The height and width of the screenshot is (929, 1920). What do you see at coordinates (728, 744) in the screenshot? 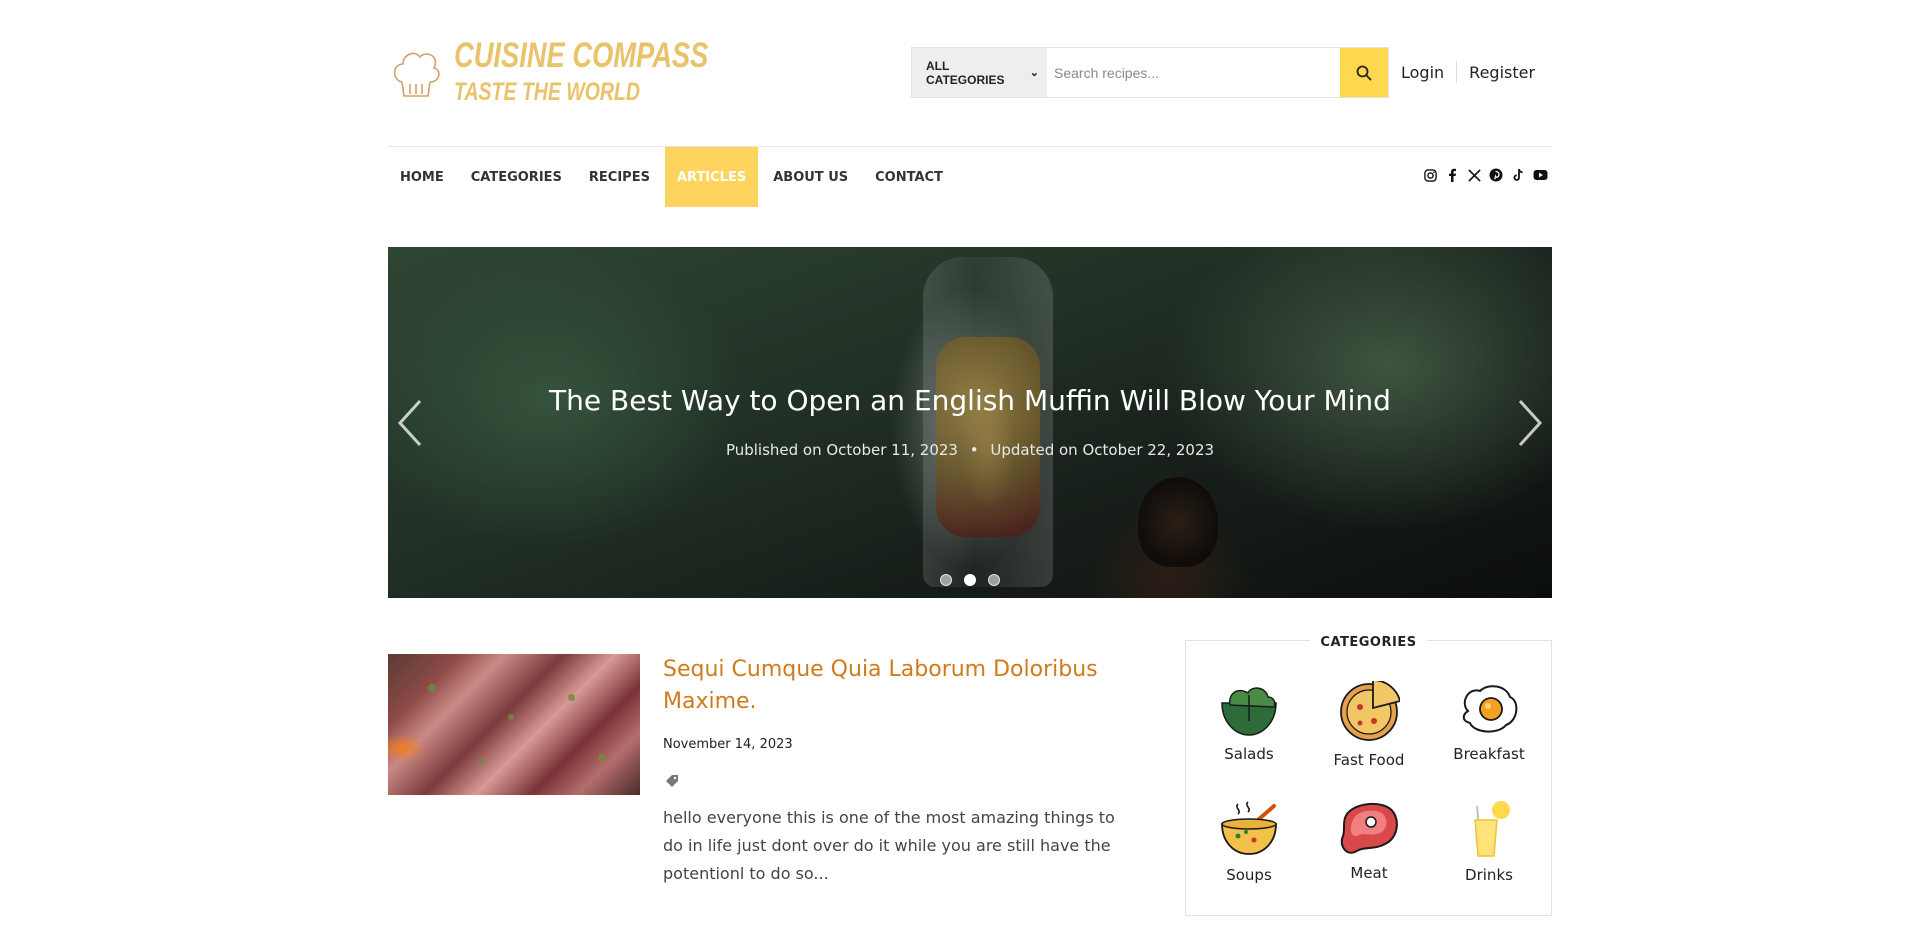
I see `article-date: November 14, 2023` at bounding box center [728, 744].